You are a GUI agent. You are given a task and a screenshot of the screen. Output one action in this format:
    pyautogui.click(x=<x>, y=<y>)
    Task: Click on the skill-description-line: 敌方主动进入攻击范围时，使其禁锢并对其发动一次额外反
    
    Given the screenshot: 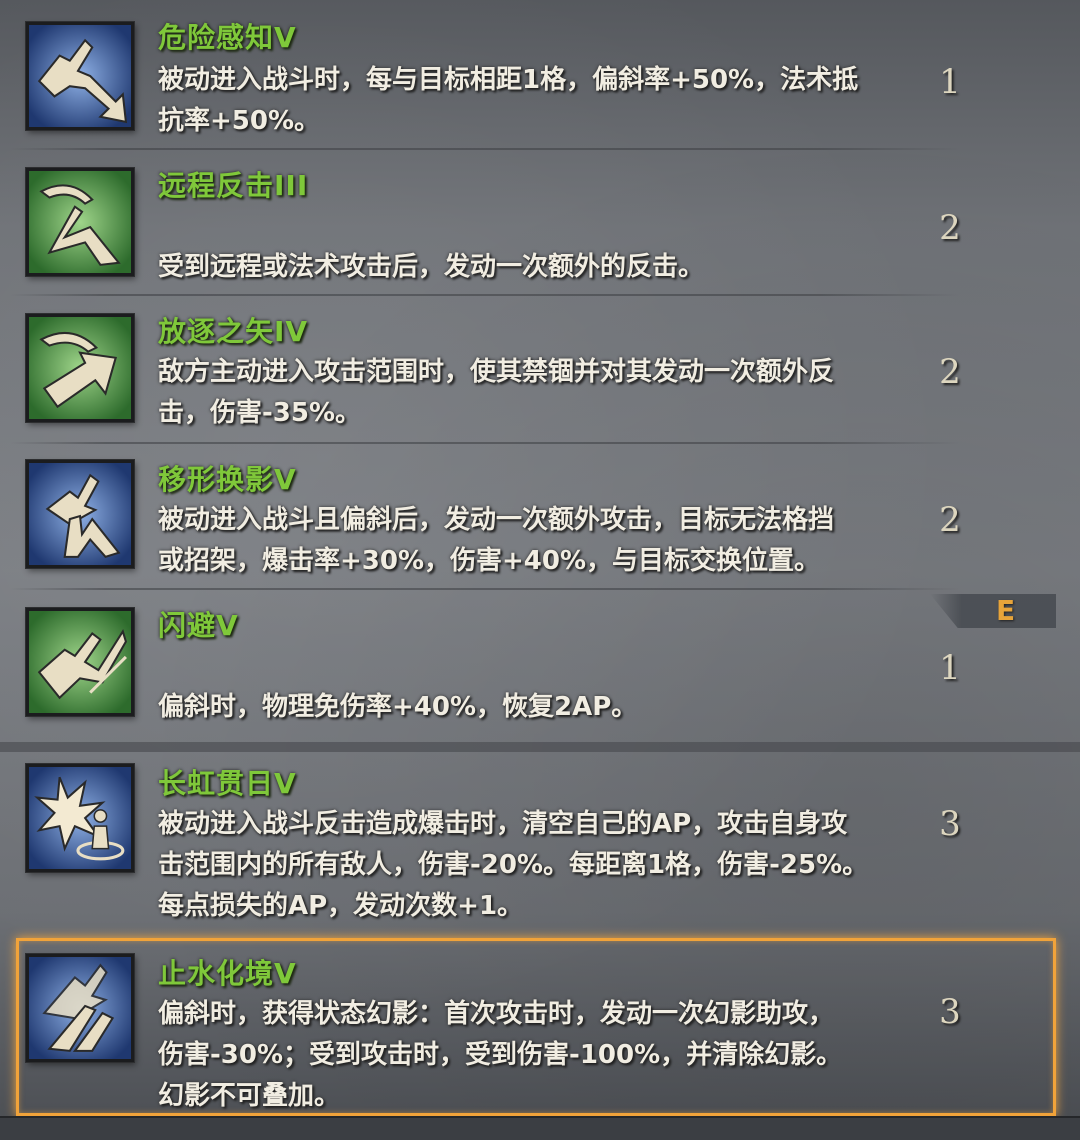 What is the action you would take?
    pyautogui.click(x=496, y=372)
    